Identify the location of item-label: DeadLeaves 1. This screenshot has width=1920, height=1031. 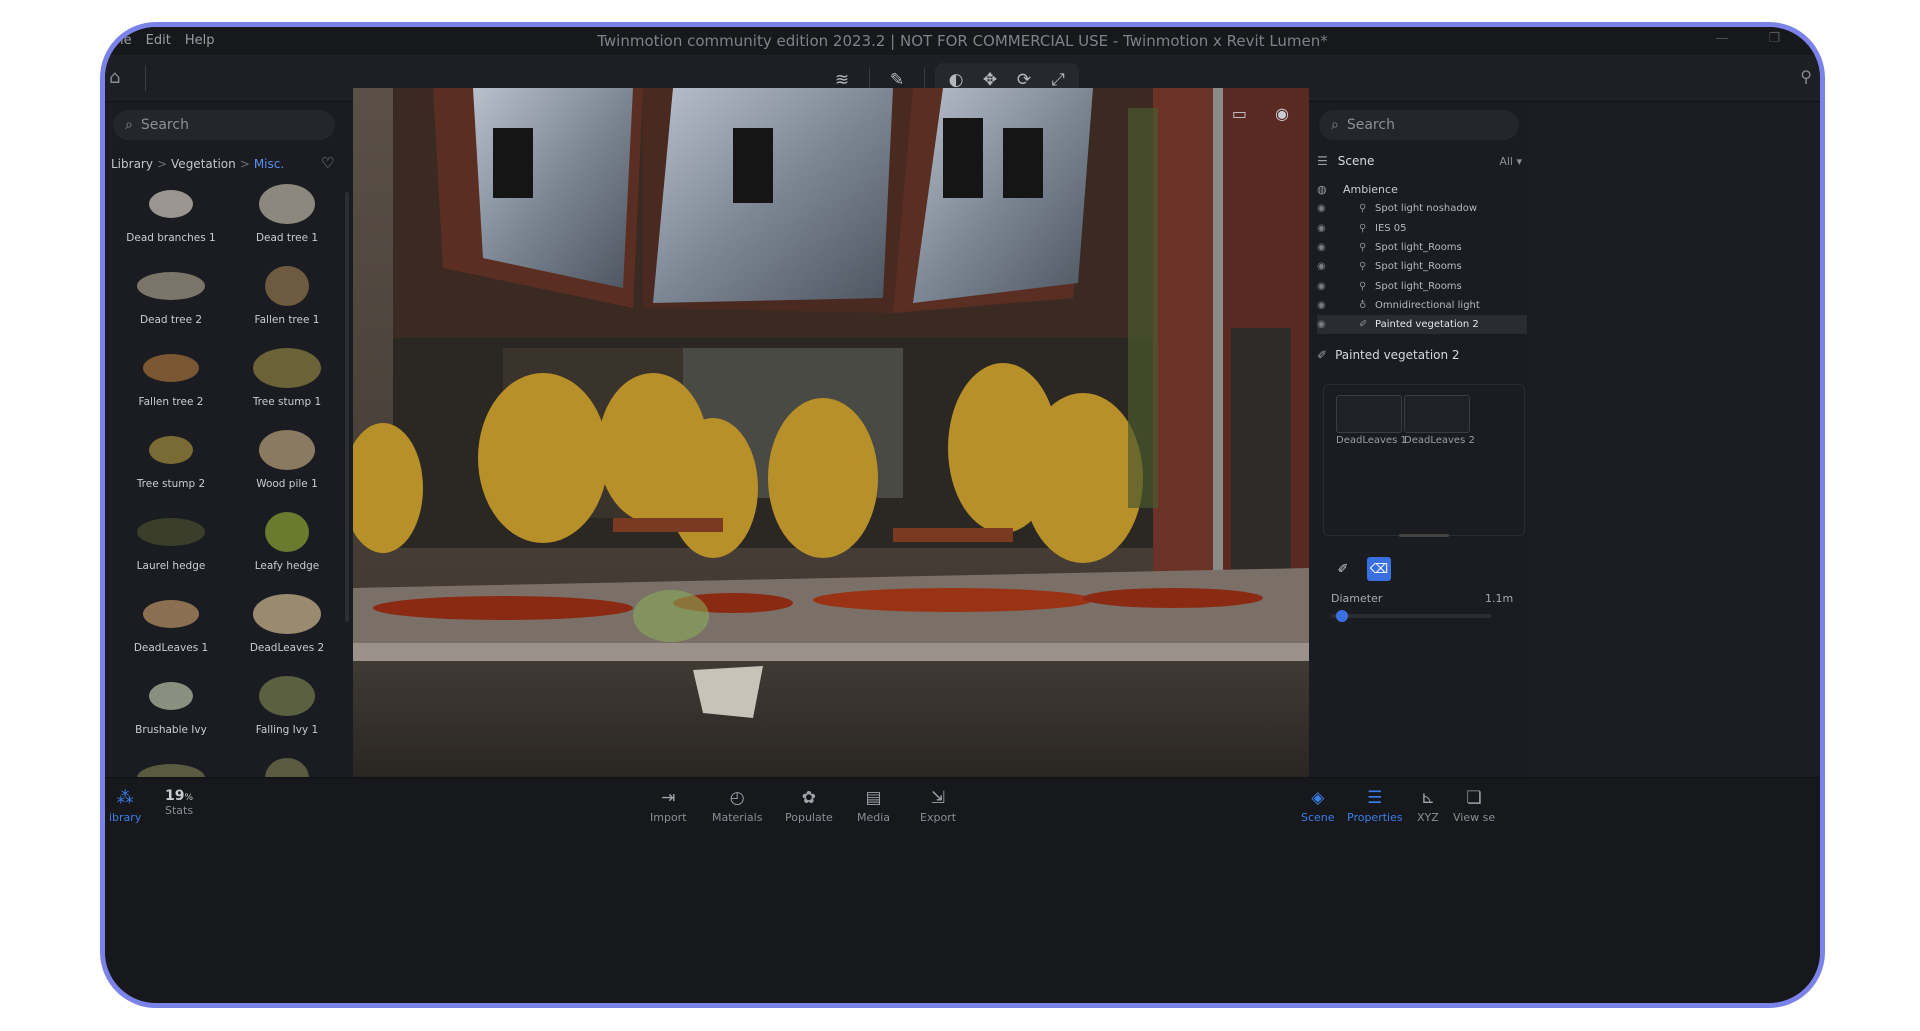
(1371, 440).